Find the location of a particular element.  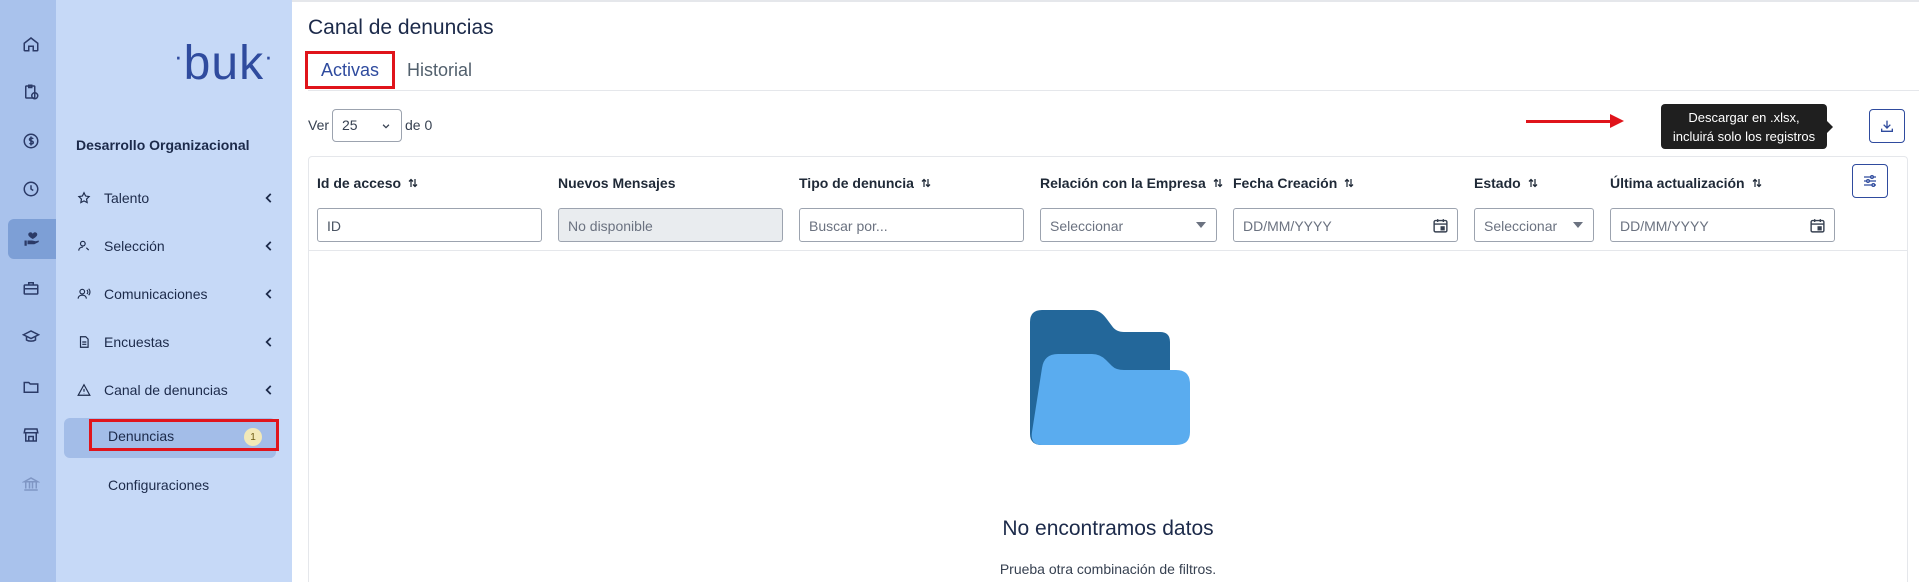

column-header-tipo: Tipo de denuncia is located at coordinates (865, 183).